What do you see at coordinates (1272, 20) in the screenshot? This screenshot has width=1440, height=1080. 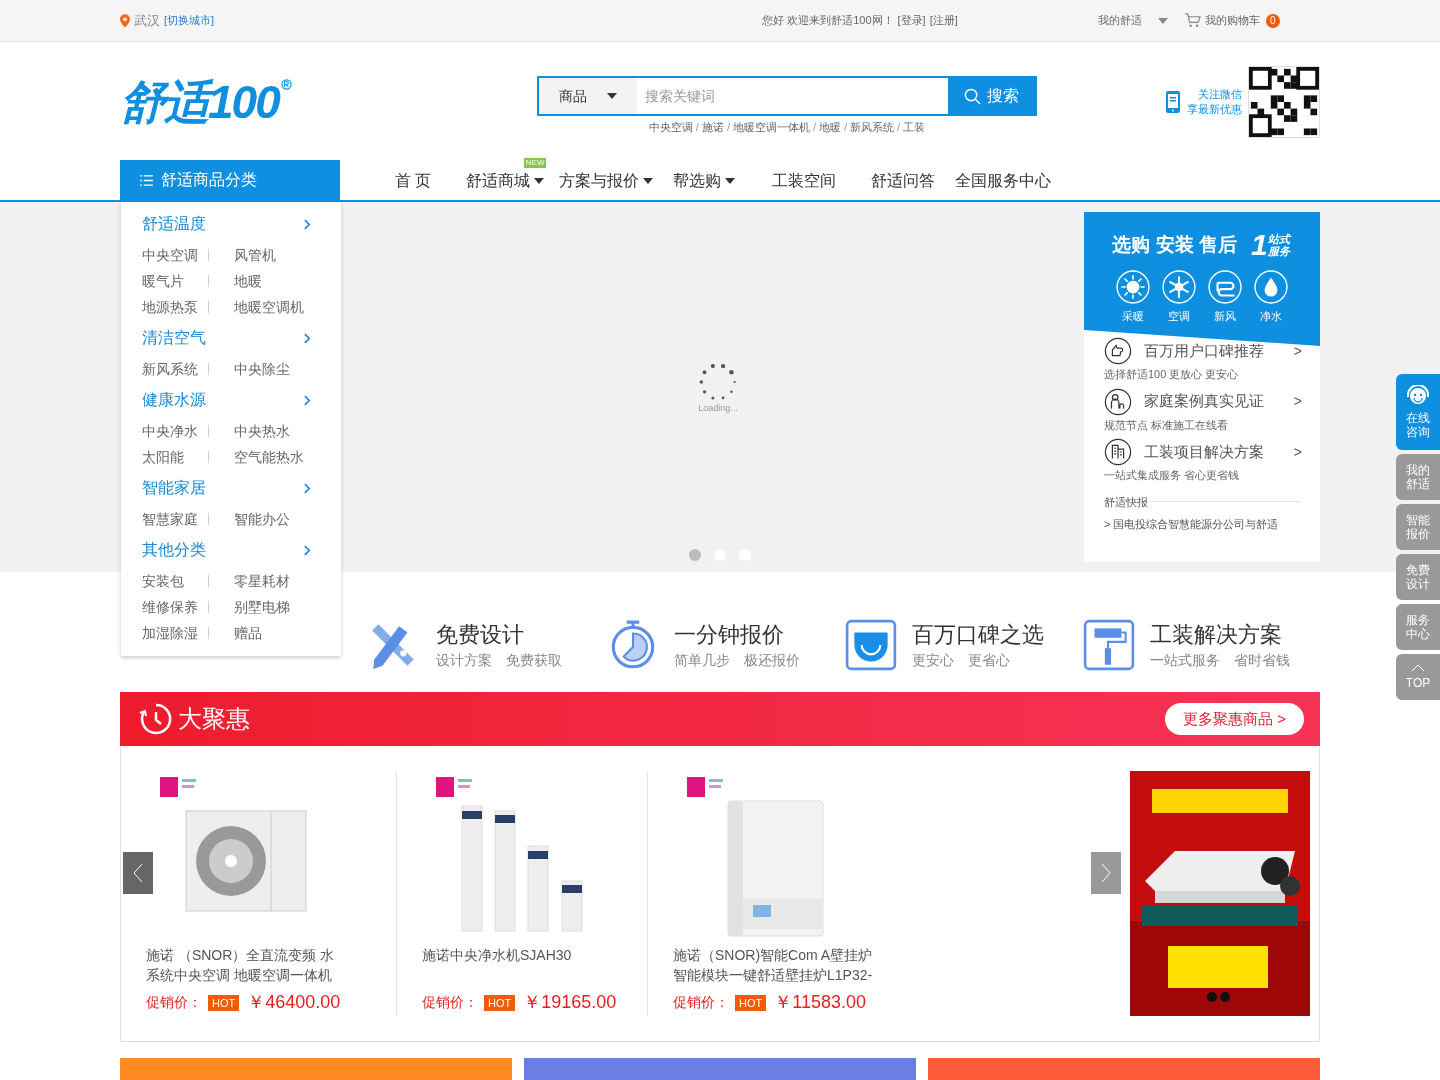 I see `cart-count-badge: 0` at bounding box center [1272, 20].